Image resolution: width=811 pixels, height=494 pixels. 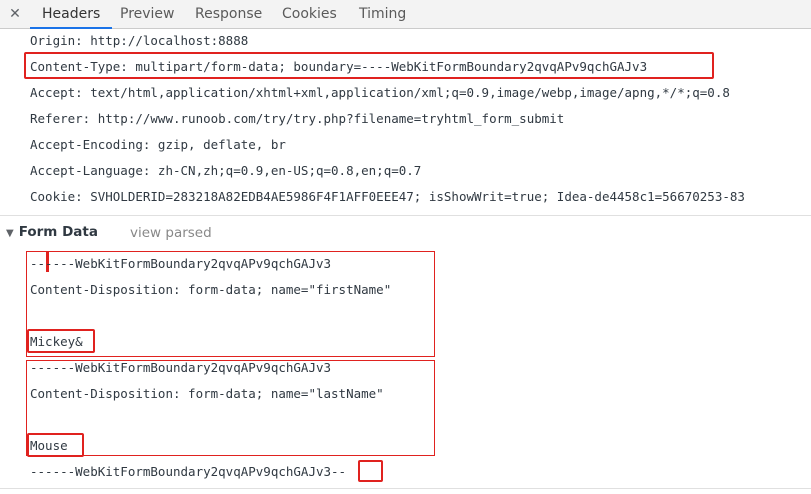 I want to click on mouse-value-highlight, so click(x=55, y=445).